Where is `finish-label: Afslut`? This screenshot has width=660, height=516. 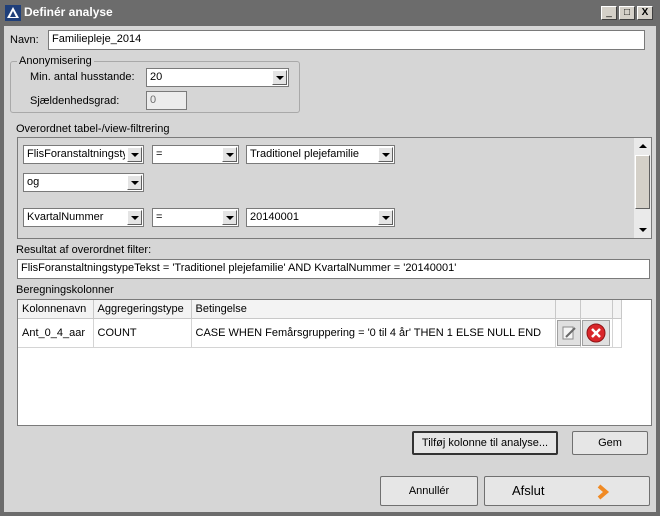 finish-label: Afslut is located at coordinates (528, 490).